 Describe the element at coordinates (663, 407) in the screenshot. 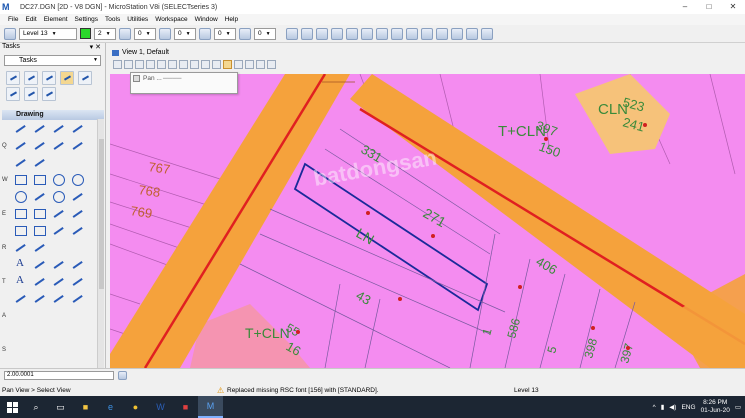

I see `network-icon: ▮` at that location.